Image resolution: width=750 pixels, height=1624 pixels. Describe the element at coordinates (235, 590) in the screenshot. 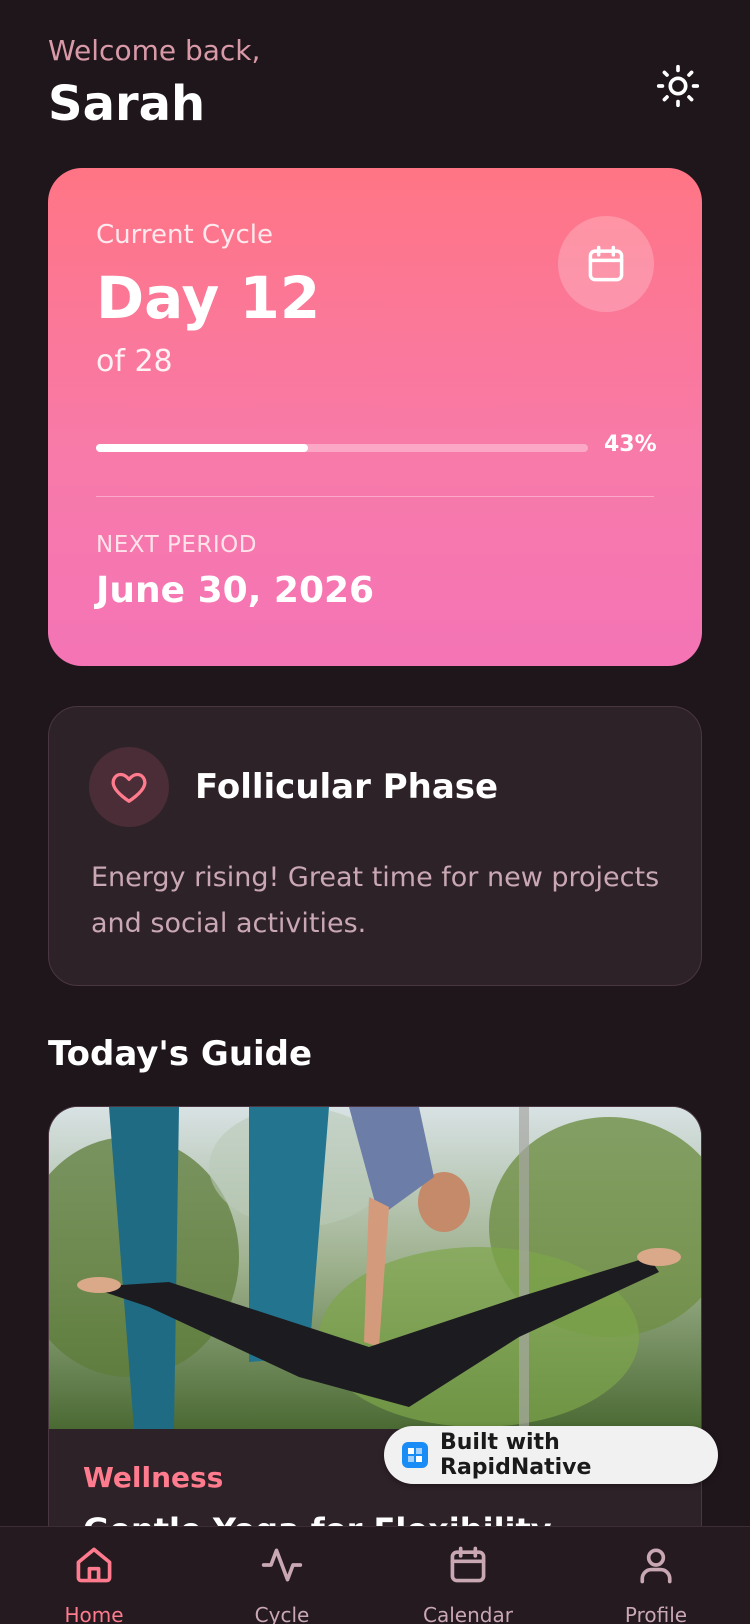

I see `next-period-date: June 30, 2026` at that location.